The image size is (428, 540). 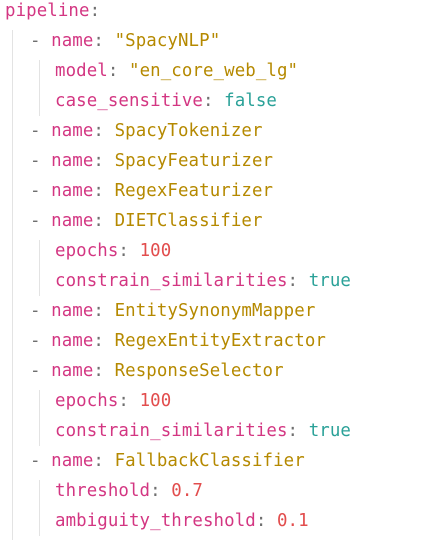 I want to click on yaml-key: ambiguity_threshold, so click(x=155, y=521).